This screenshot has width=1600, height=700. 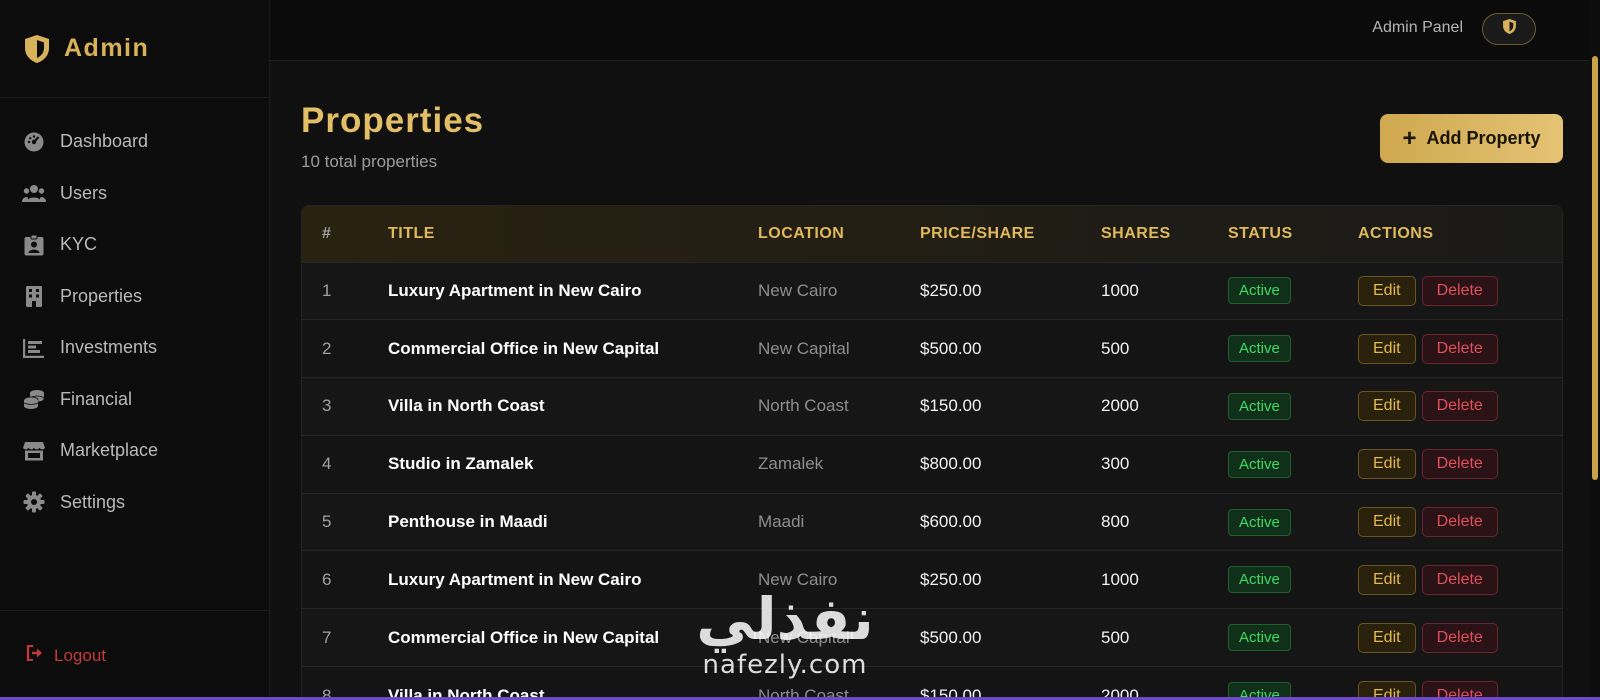 I want to click on cell-shares: 500, so click(x=1115, y=348).